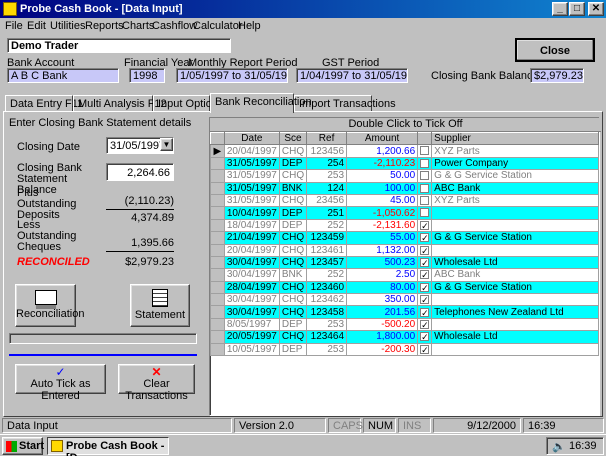  I want to click on table-row: 8/05/1997 DEP 253 -500.20 ✓, so click(404, 324).